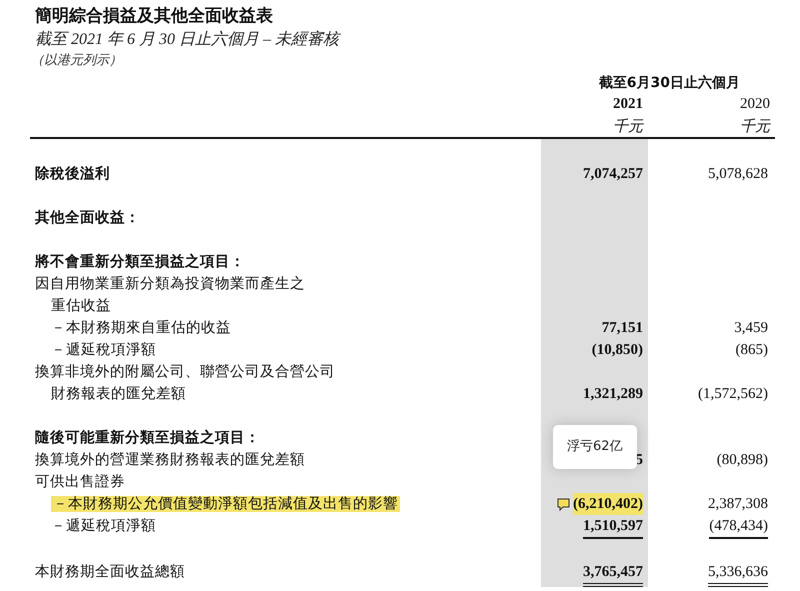 The image size is (800, 591). I want to click on table-cell-text: 1,321,289, so click(613, 394).